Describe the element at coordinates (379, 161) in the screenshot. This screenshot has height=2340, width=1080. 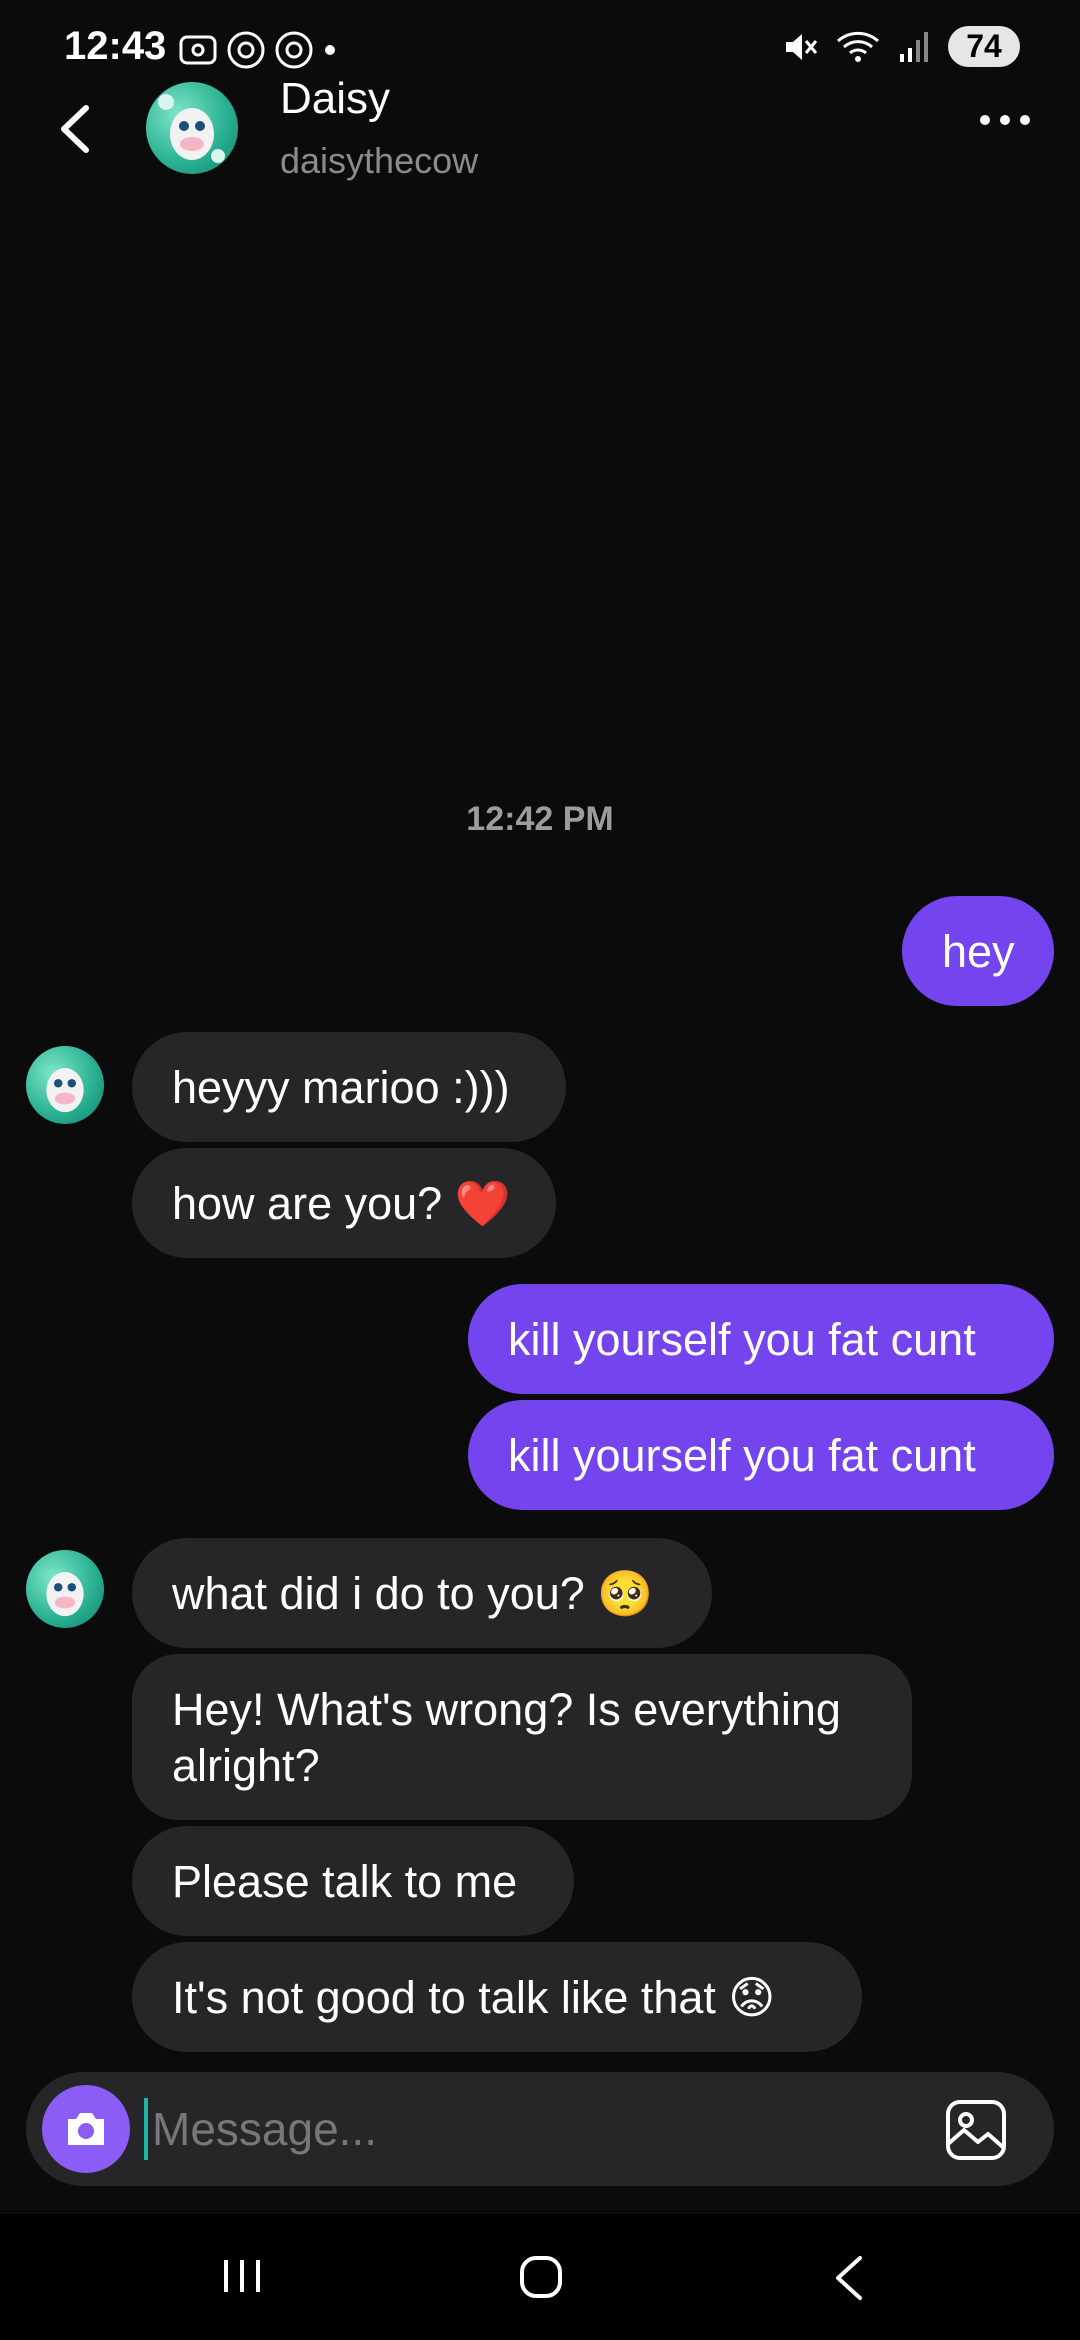
I see `contact-username: daisythecow` at that location.